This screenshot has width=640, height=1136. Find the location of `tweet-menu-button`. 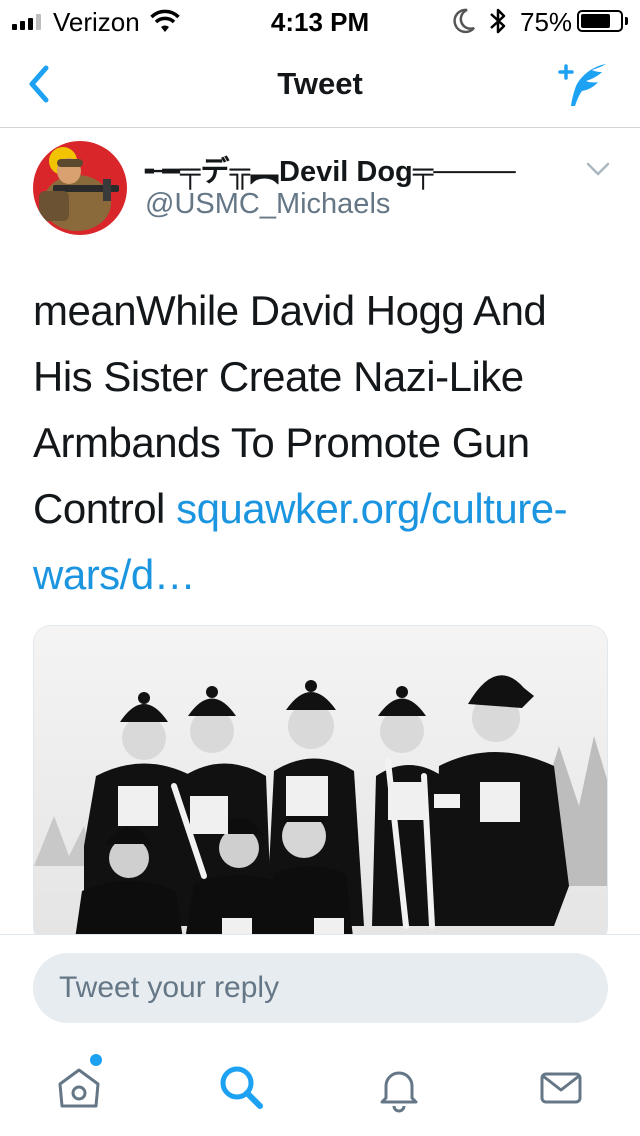

tweet-menu-button is located at coordinates (598, 170).